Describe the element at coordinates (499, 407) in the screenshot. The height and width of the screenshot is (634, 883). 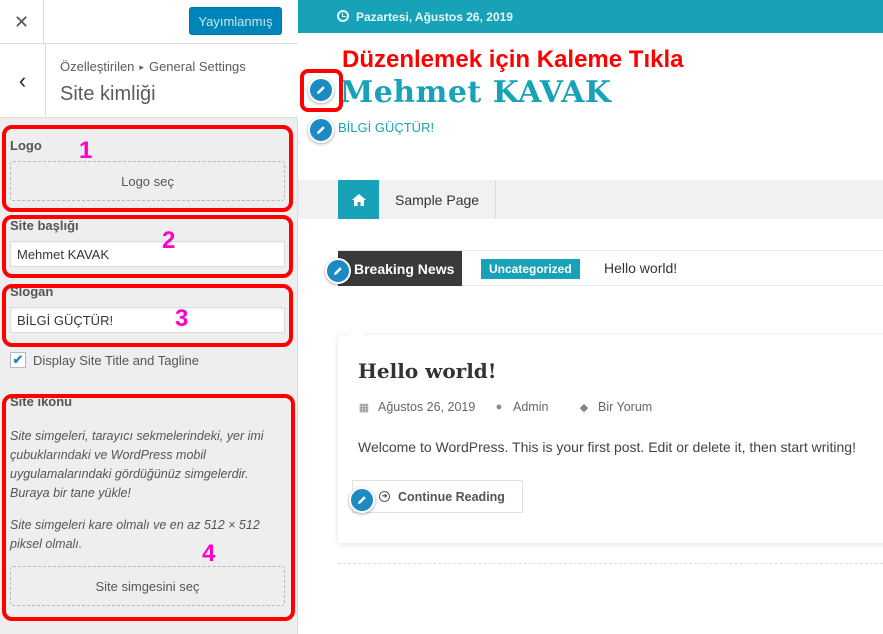
I see `user-icon: ●` at that location.